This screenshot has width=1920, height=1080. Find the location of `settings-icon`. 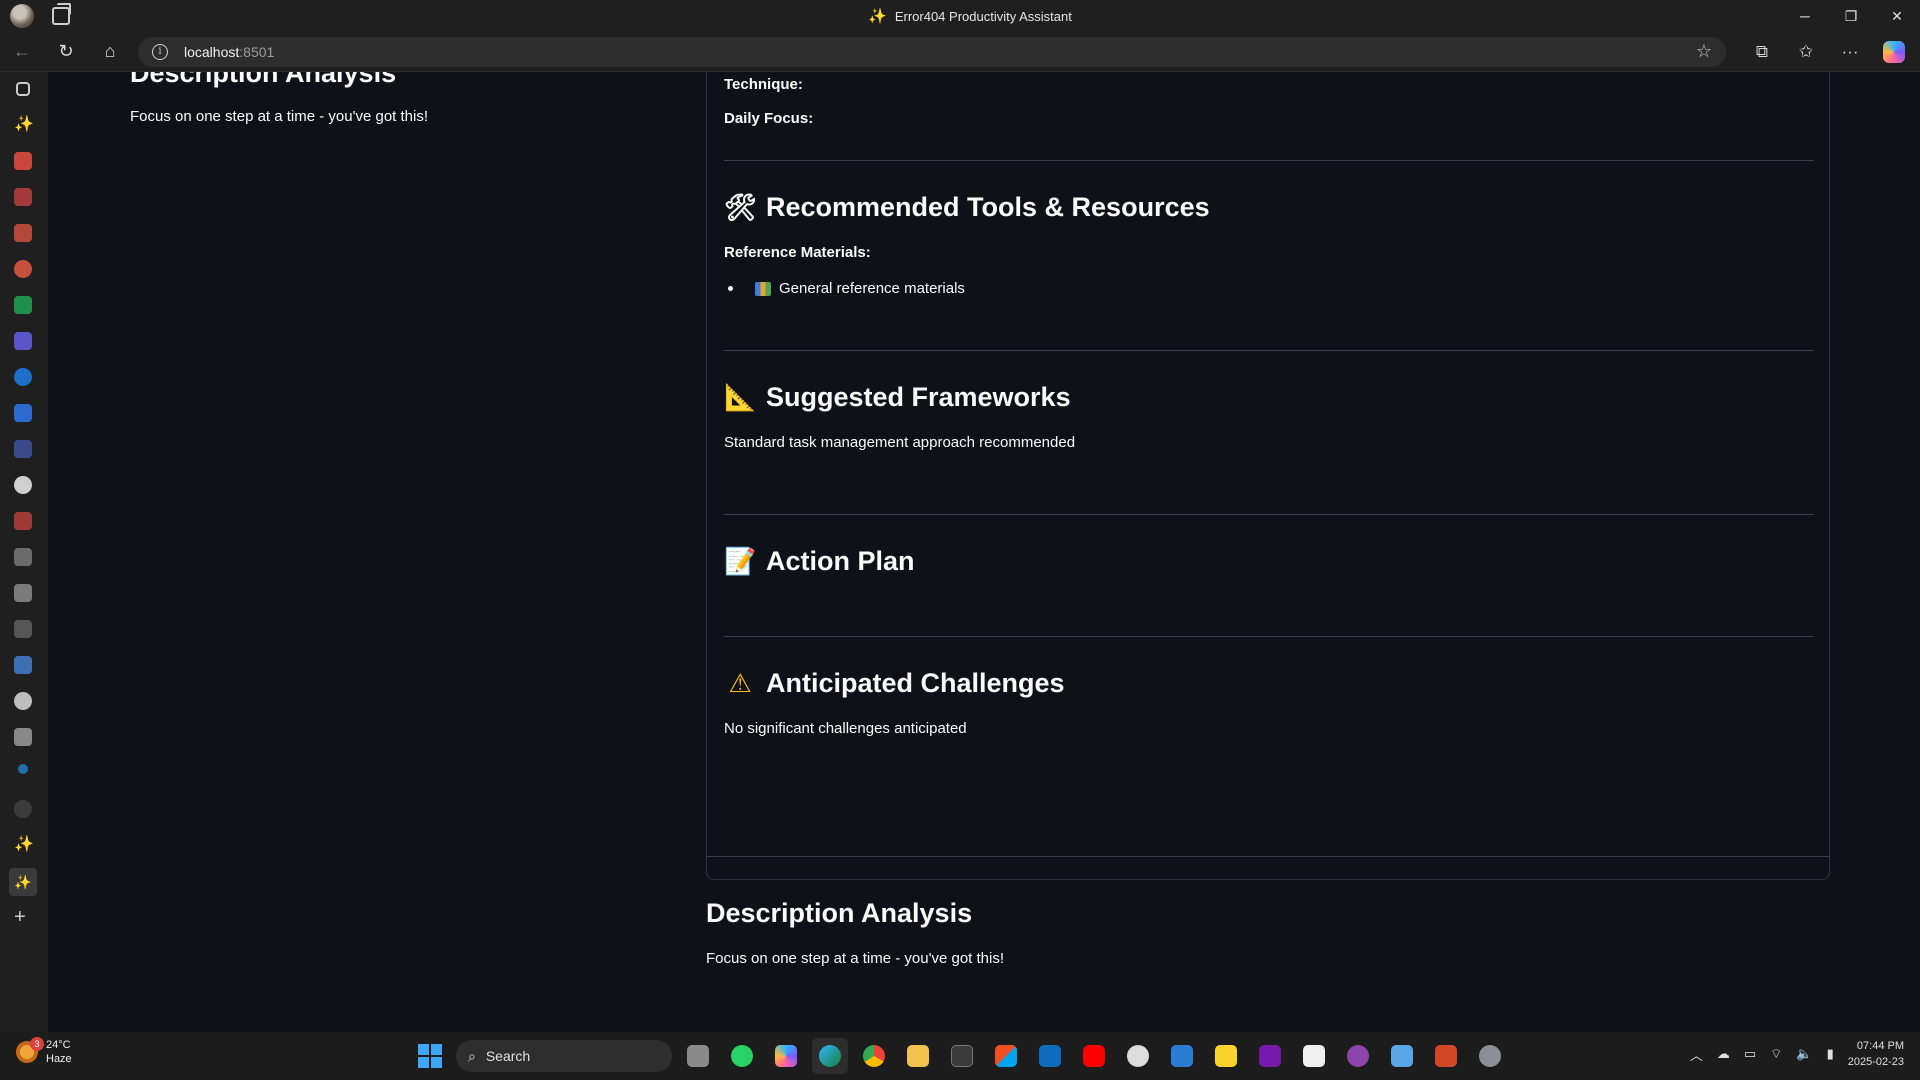

settings-icon is located at coordinates (1490, 1056).